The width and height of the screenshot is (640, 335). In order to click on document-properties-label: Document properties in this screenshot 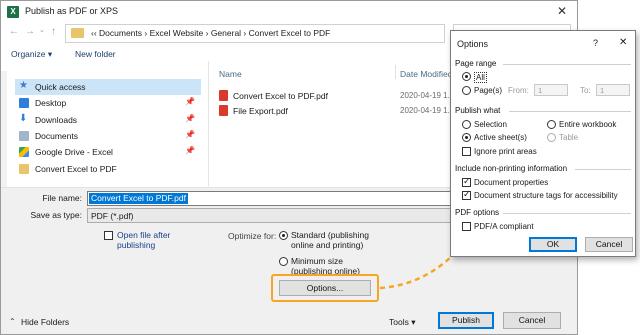, I will do `click(511, 182)`.